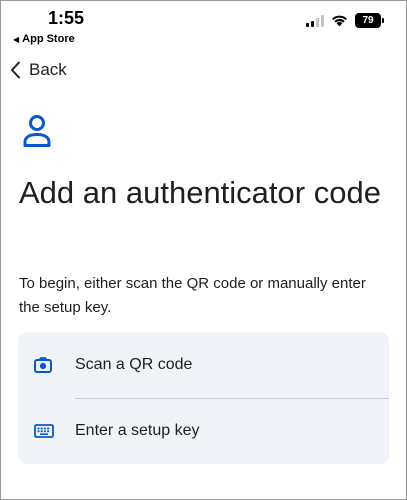 This screenshot has width=407, height=500. What do you see at coordinates (315, 20) in the screenshot?
I see `cellular-signal-icon` at bounding box center [315, 20].